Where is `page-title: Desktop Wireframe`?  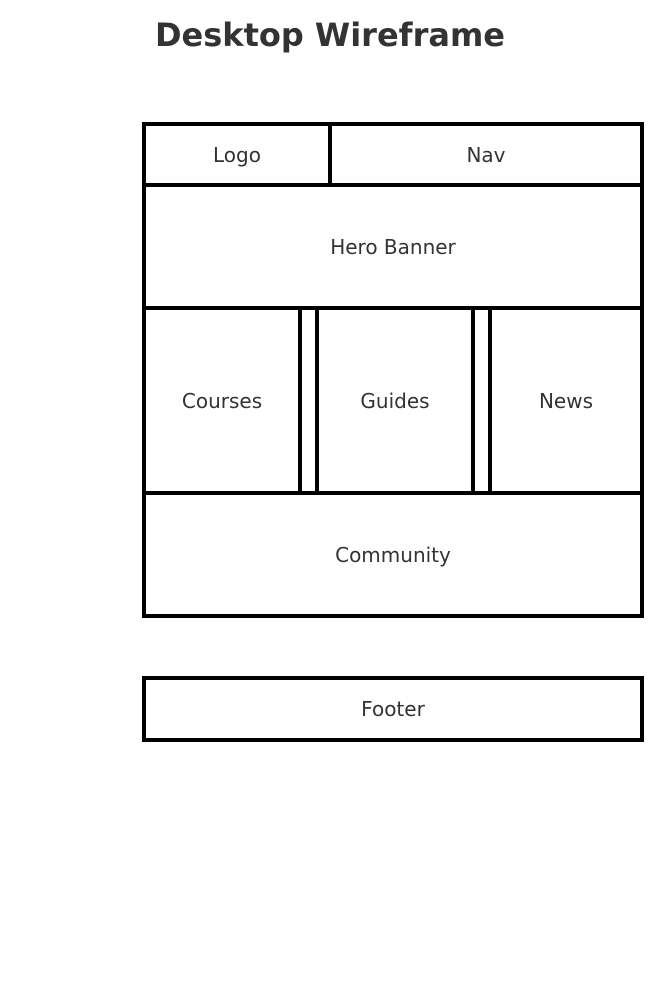
page-title: Desktop Wireframe is located at coordinates (329, 35).